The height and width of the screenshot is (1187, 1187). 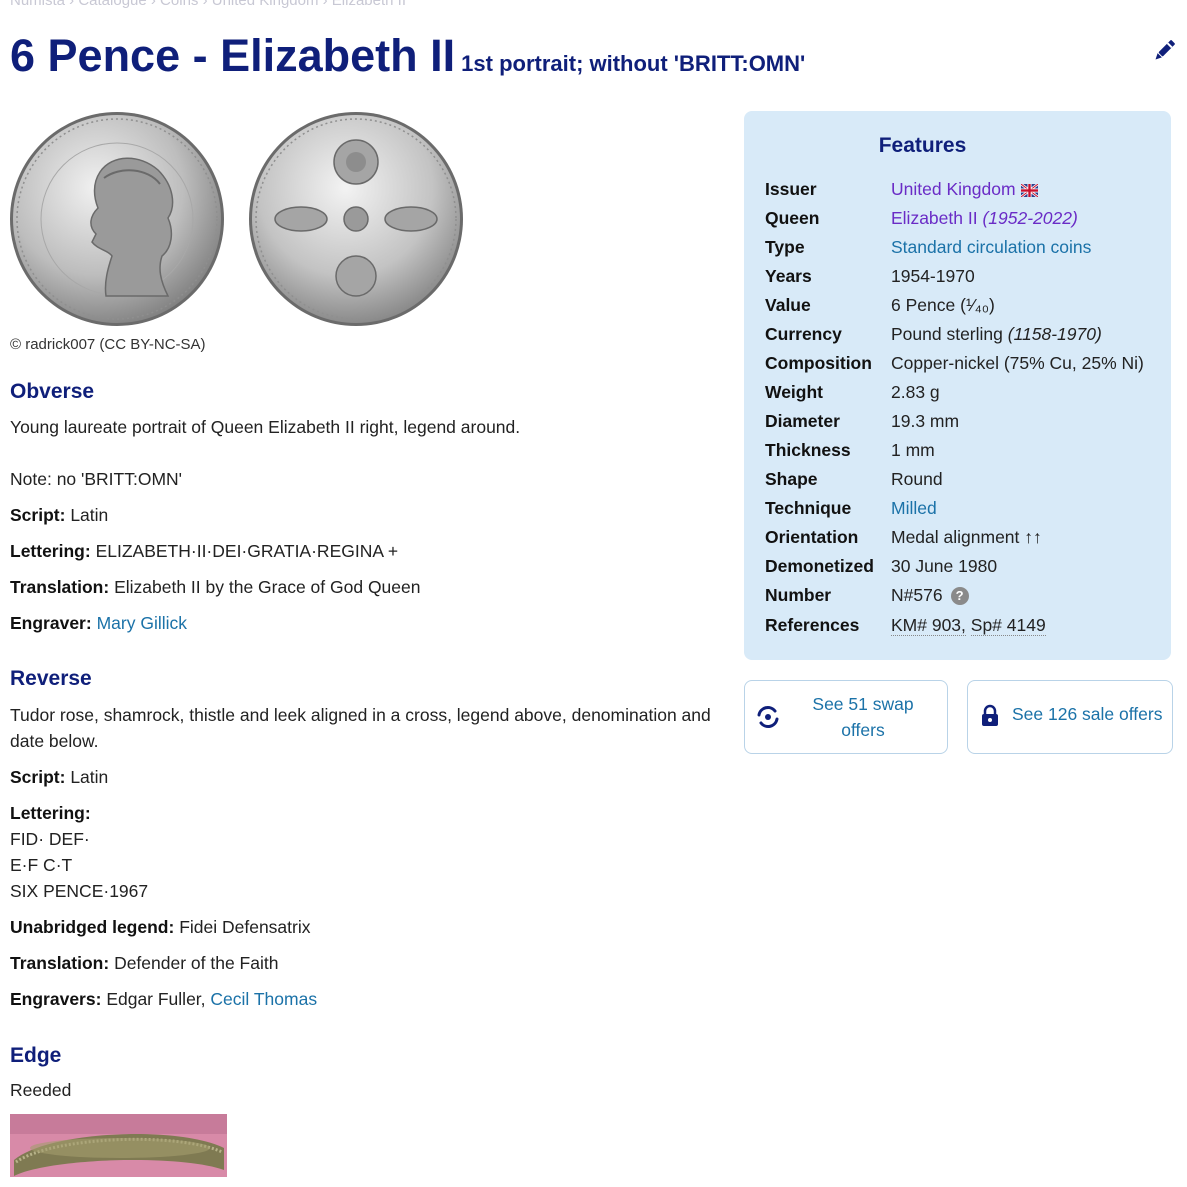 What do you see at coordinates (59, 777) in the screenshot?
I see `reverse-script: Script: Latin` at bounding box center [59, 777].